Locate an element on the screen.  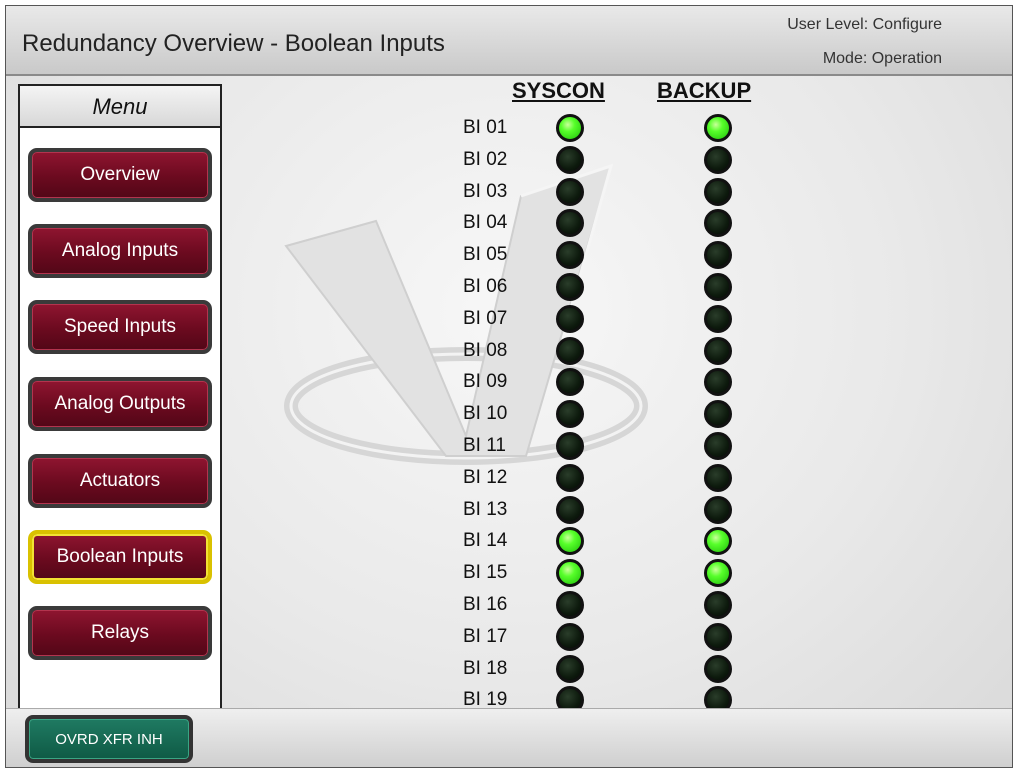
boolean-input-row: BI 10 is located at coordinates (456, 414).